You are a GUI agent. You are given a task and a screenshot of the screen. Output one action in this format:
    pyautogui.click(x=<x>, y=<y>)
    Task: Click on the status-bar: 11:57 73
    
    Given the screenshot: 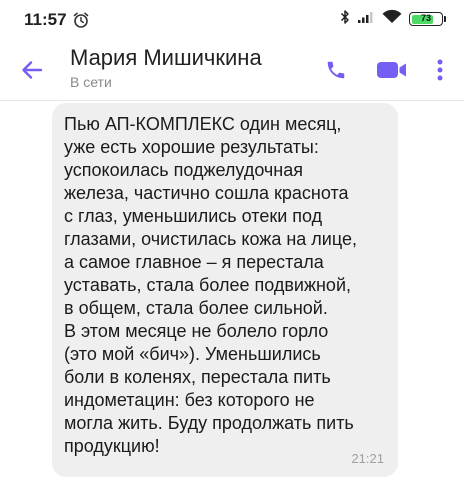 What is the action you would take?
    pyautogui.click(x=232, y=18)
    